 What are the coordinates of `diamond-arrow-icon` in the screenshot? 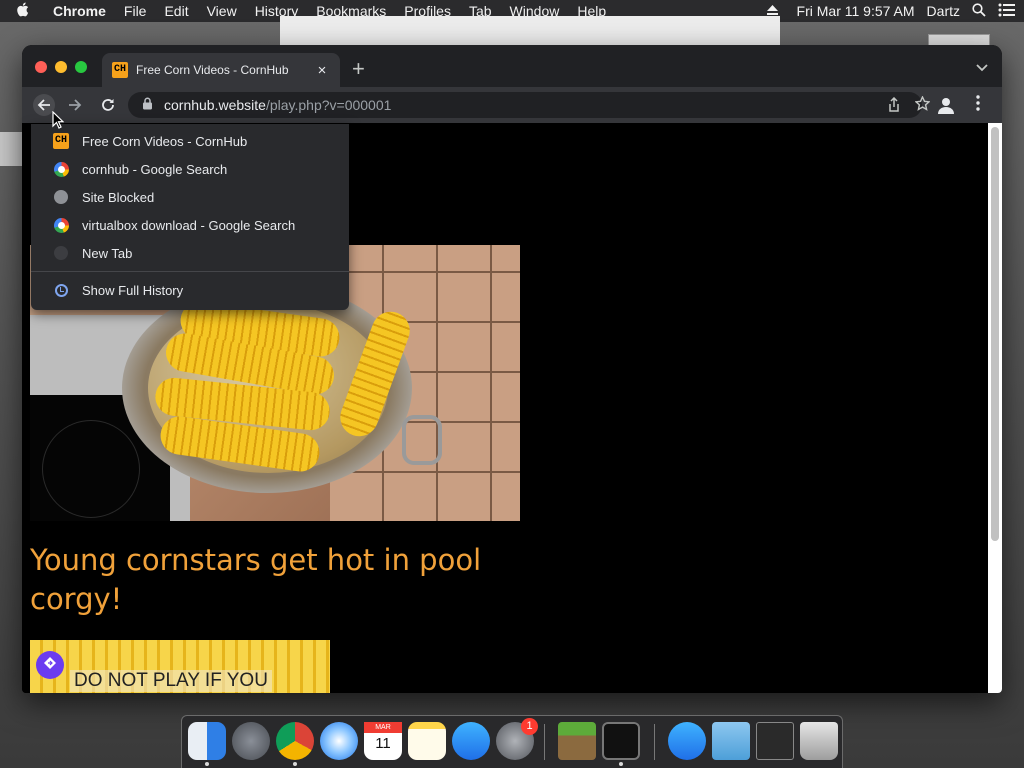 It's located at (50, 663).